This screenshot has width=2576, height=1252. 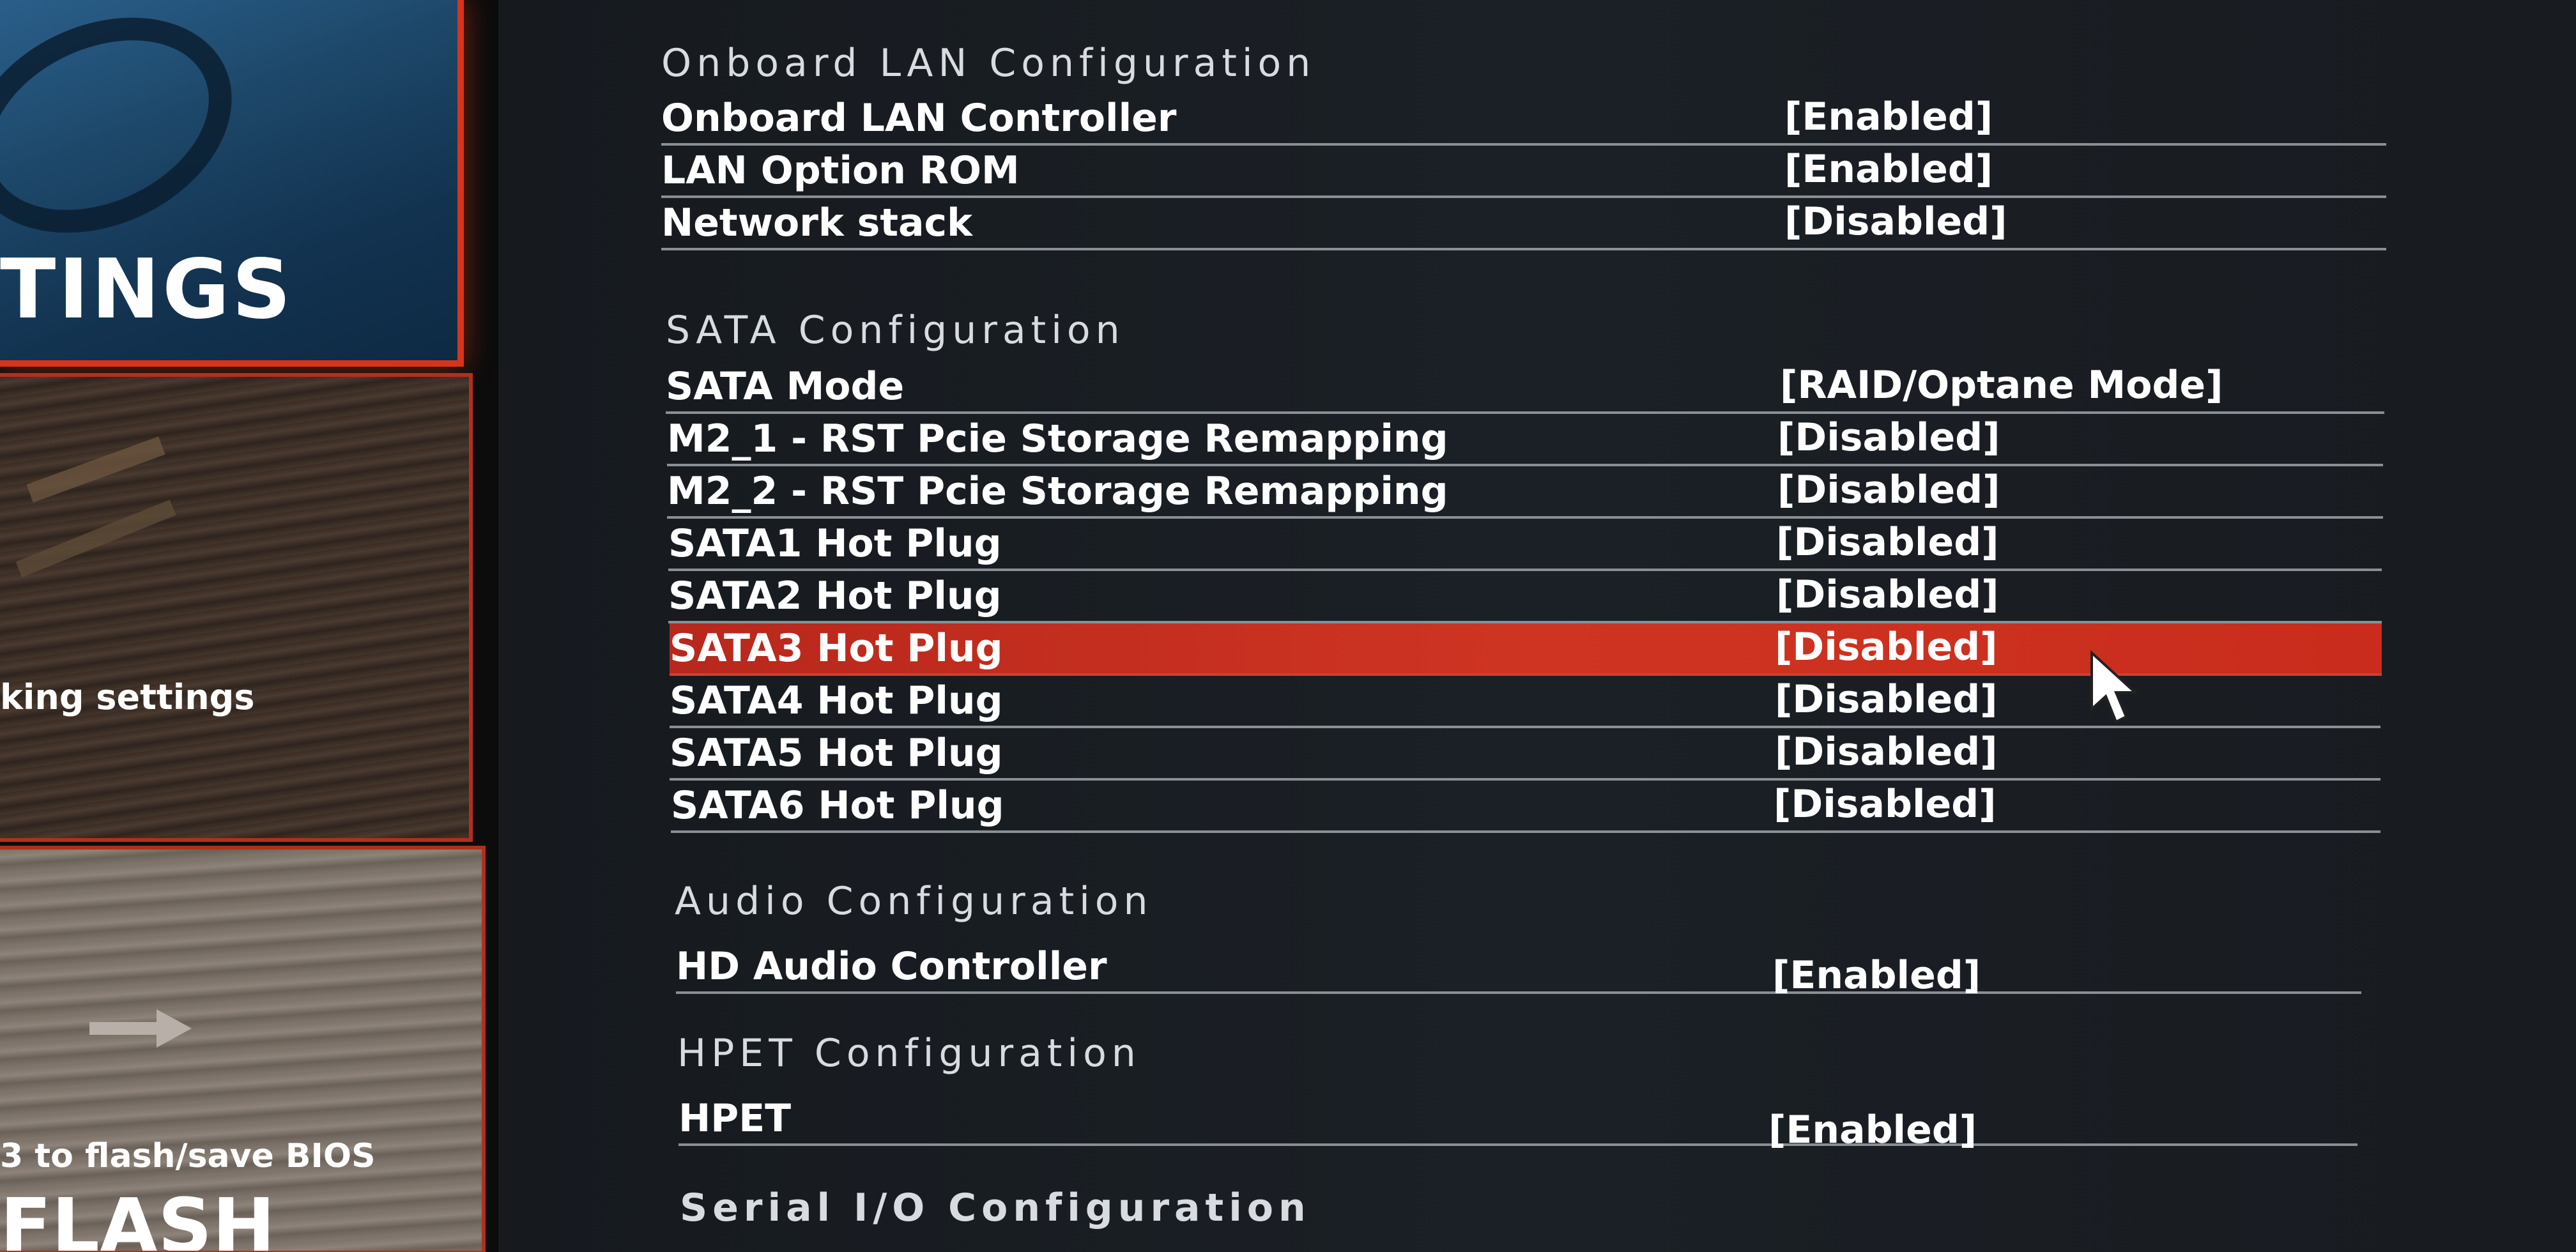 I want to click on mouse-pointer-icon, so click(x=2114, y=687).